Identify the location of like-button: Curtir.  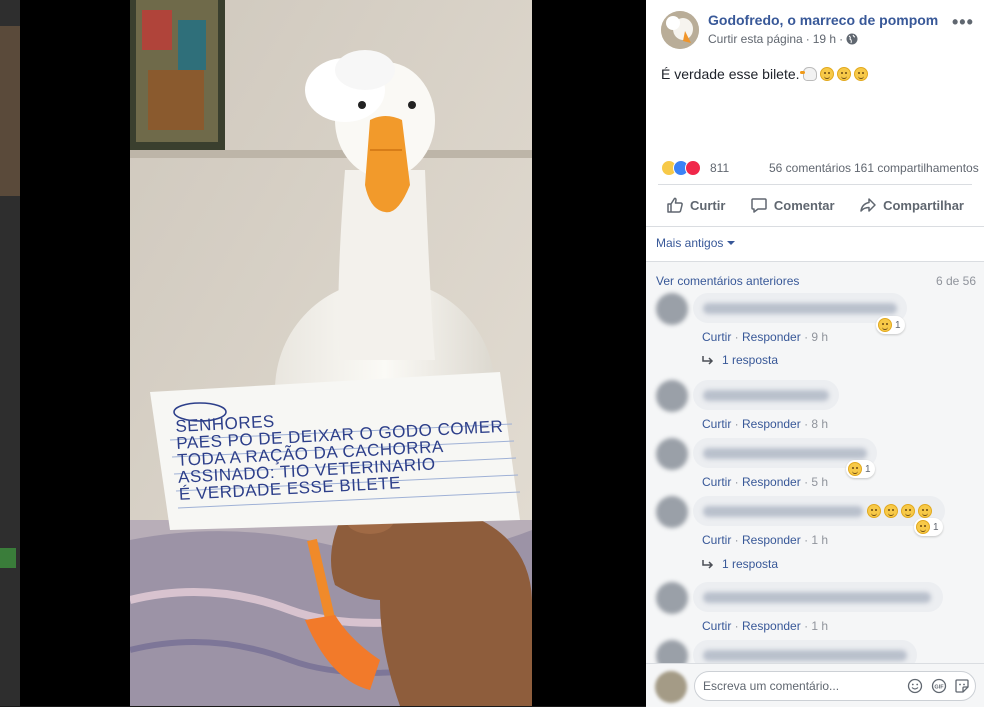
(695, 205).